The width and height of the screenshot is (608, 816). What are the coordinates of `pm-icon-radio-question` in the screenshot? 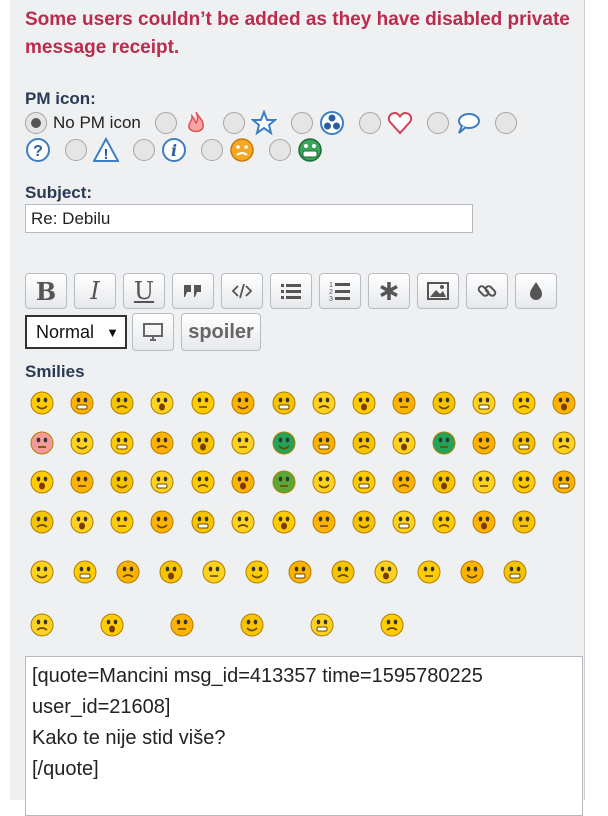 It's located at (505, 123).